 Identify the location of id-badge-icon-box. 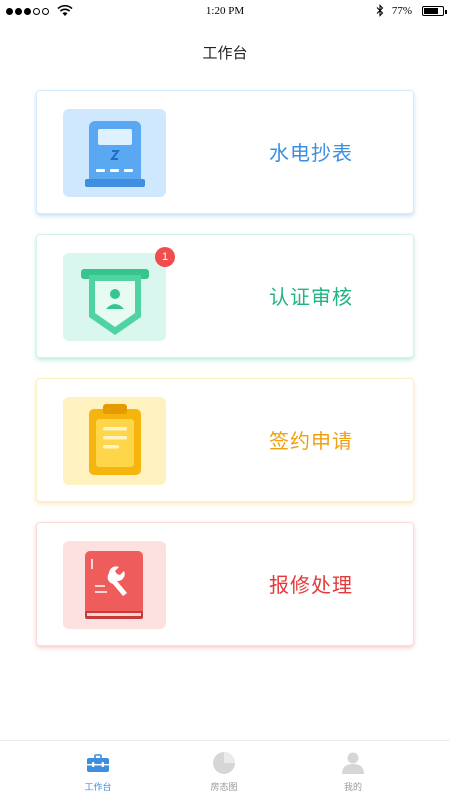
(114, 297).